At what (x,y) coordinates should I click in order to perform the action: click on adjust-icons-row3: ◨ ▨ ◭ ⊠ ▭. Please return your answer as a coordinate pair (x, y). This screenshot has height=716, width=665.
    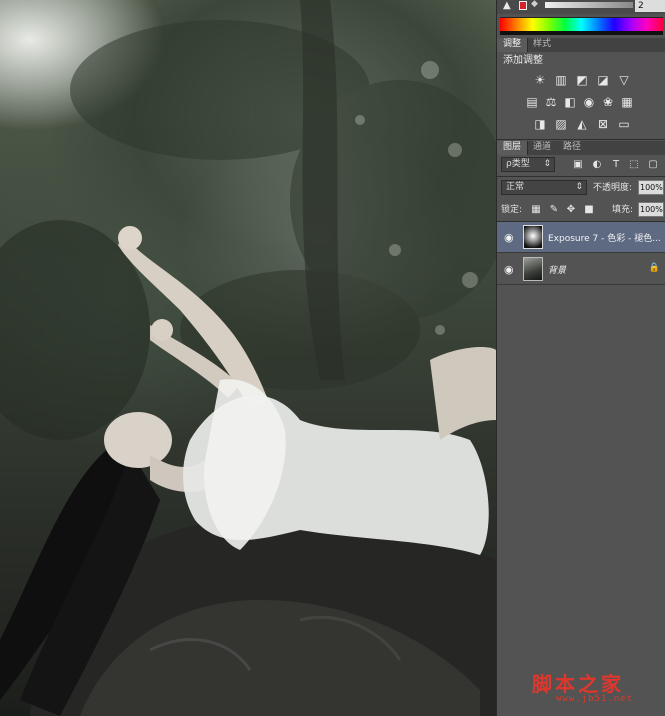
    Looking at the image, I should click on (582, 124).